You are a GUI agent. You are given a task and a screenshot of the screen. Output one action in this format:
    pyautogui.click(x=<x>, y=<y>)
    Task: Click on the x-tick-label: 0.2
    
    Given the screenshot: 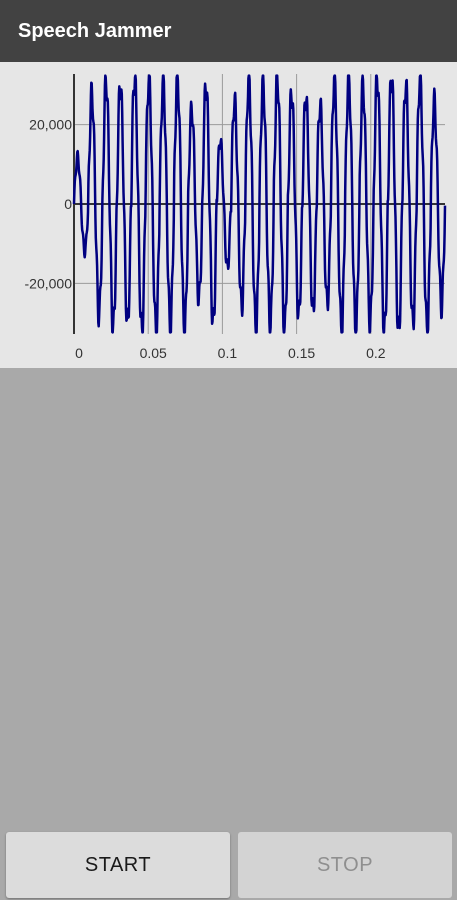 What is the action you would take?
    pyautogui.click(x=376, y=353)
    